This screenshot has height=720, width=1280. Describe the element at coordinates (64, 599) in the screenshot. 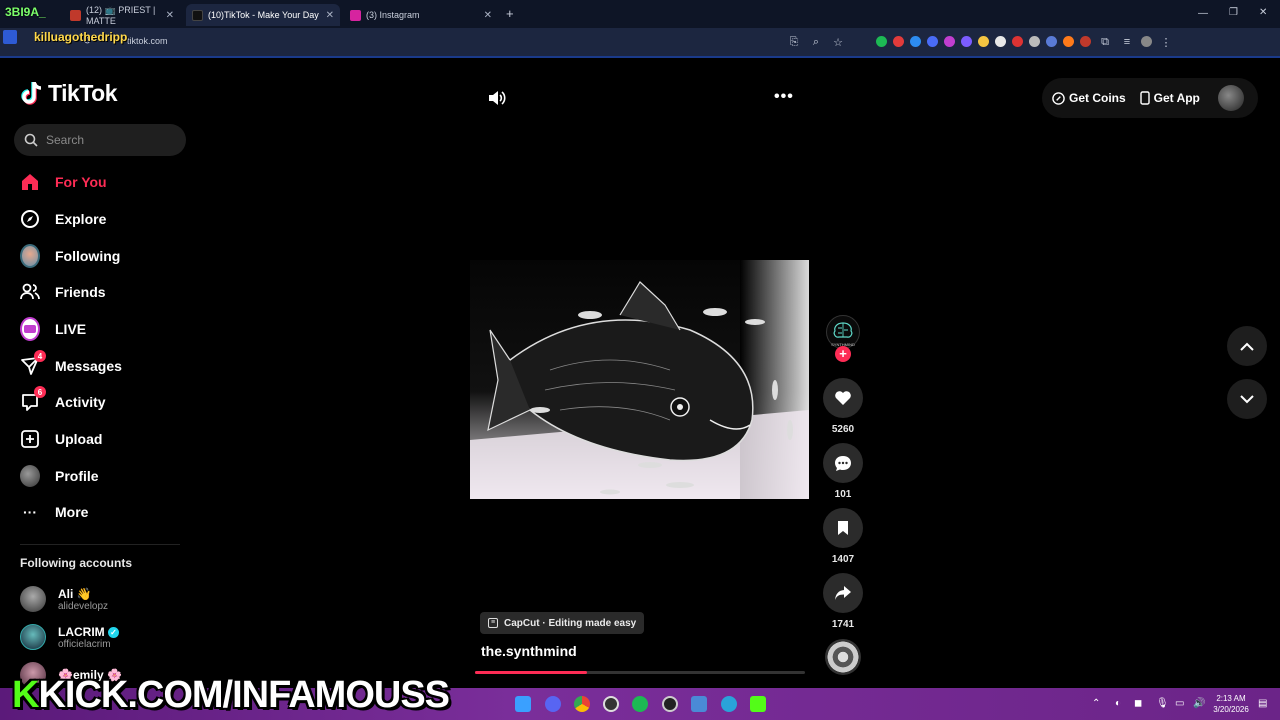

I see `following-account-item: Ali 👋 alidevelopz` at that location.